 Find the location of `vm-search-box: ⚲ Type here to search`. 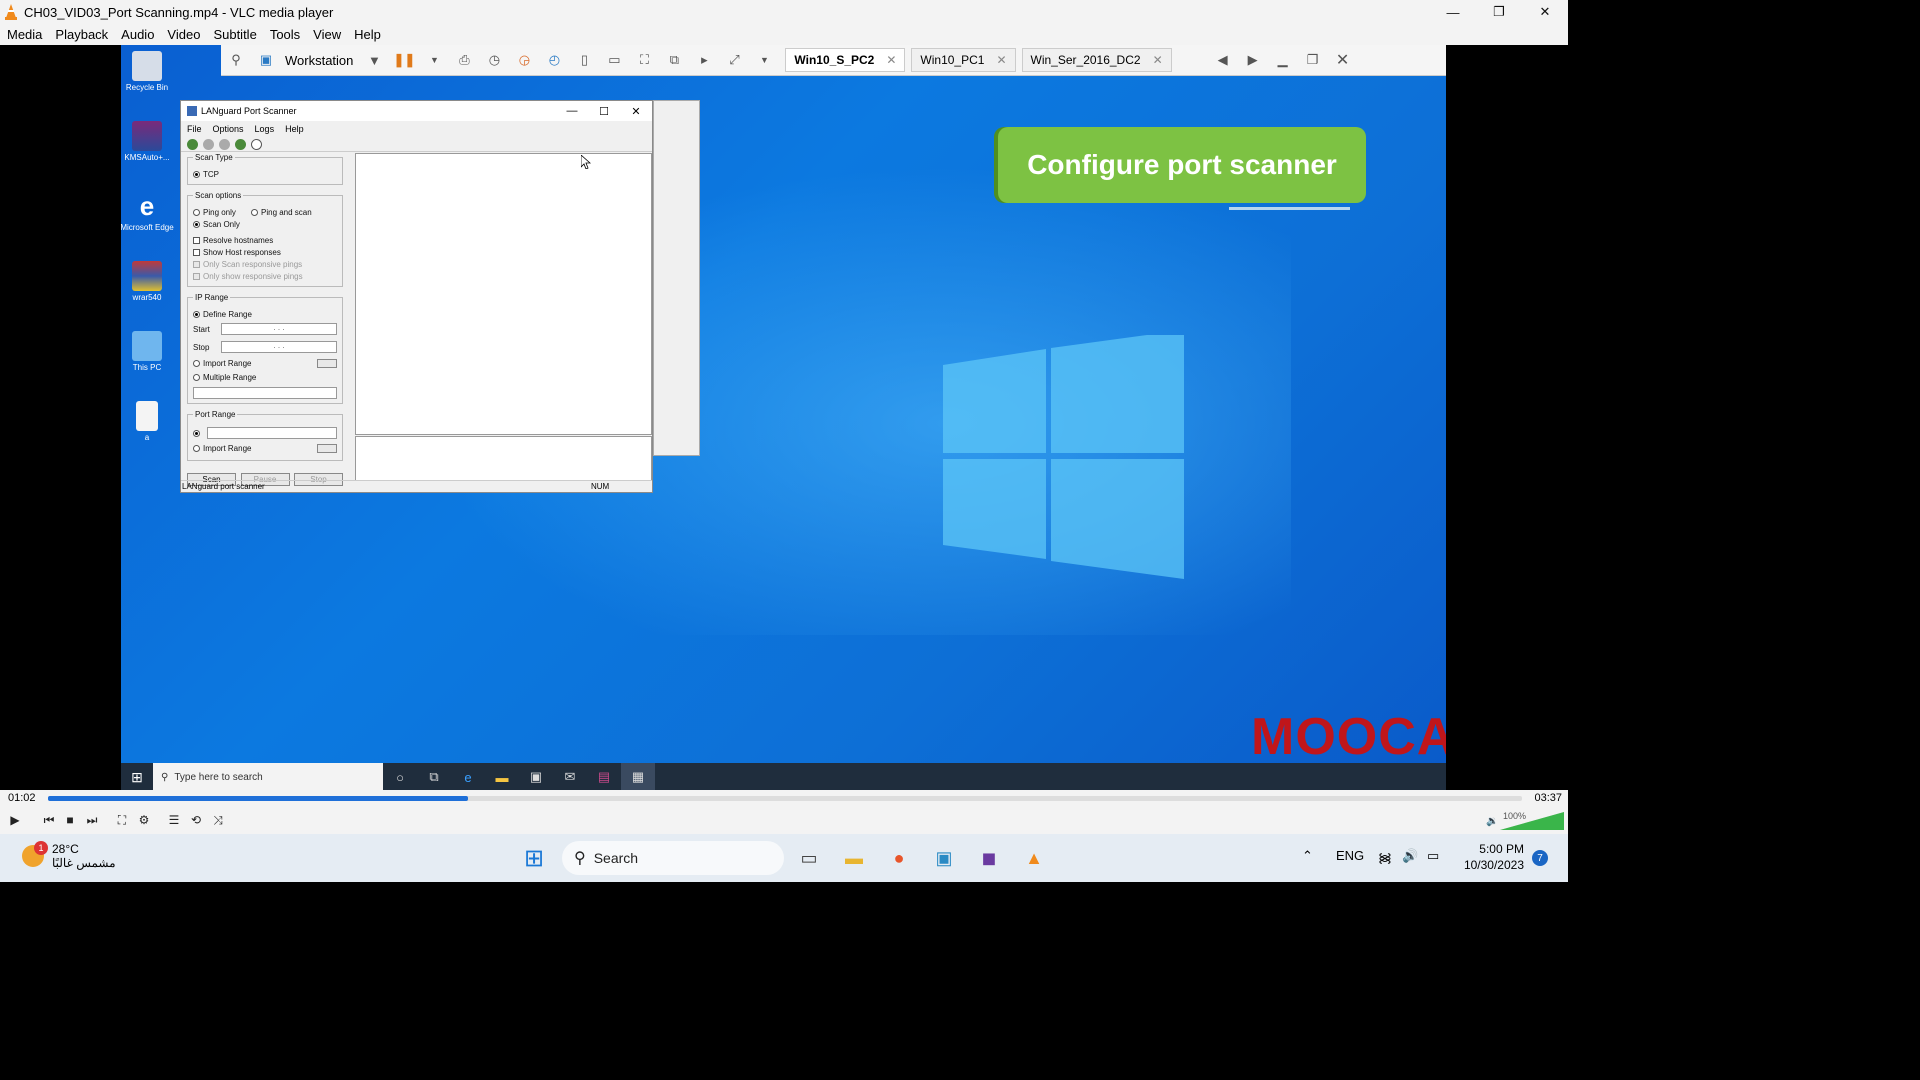

vm-search-box: ⚲ Type here to search is located at coordinates (268, 776).